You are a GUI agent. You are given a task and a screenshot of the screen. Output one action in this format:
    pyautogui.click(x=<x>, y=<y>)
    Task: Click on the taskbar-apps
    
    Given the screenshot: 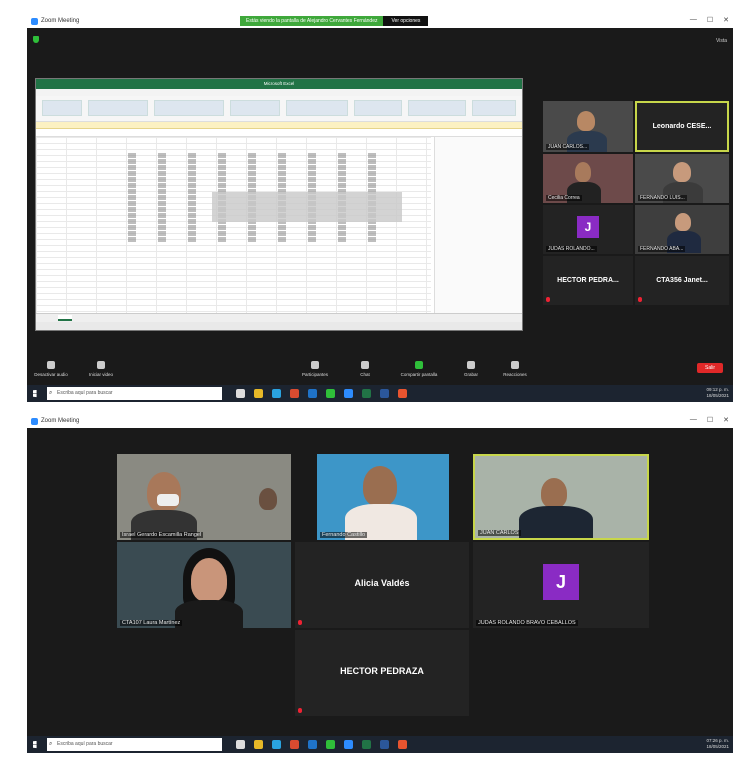 What is the action you would take?
    pyautogui.click(x=321, y=393)
    